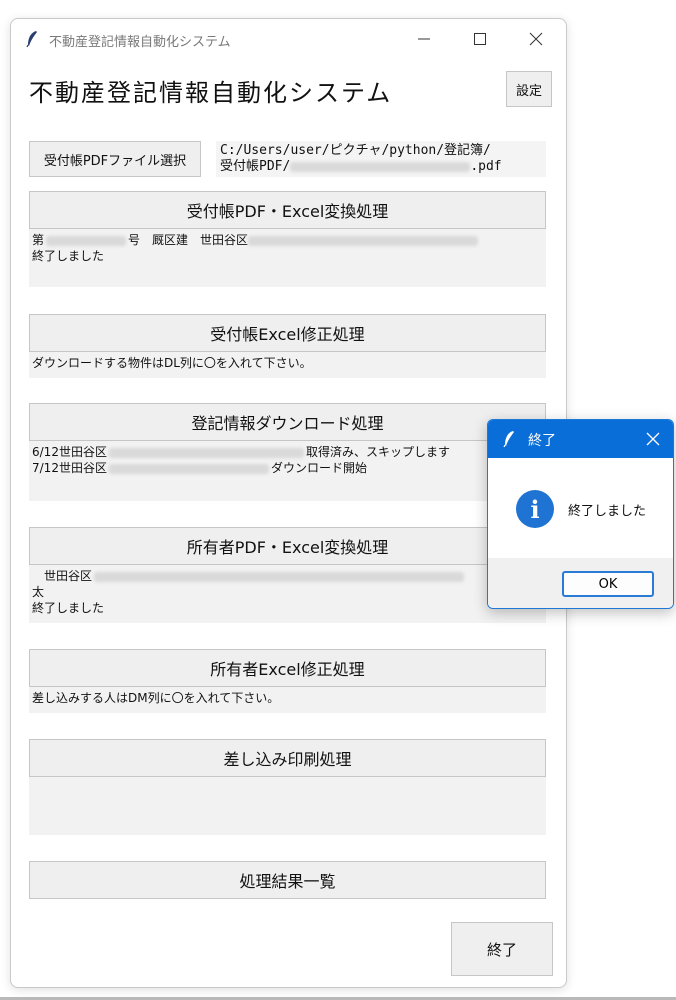 This screenshot has width=676, height=1000. Describe the element at coordinates (287, 880) in the screenshot. I see `results-list-button: 処理結果一覧` at that location.